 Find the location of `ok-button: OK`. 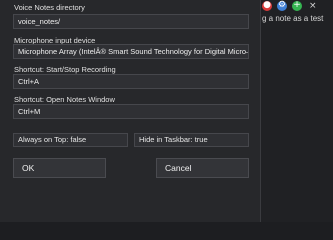

ok-button: OK is located at coordinates (59, 168).